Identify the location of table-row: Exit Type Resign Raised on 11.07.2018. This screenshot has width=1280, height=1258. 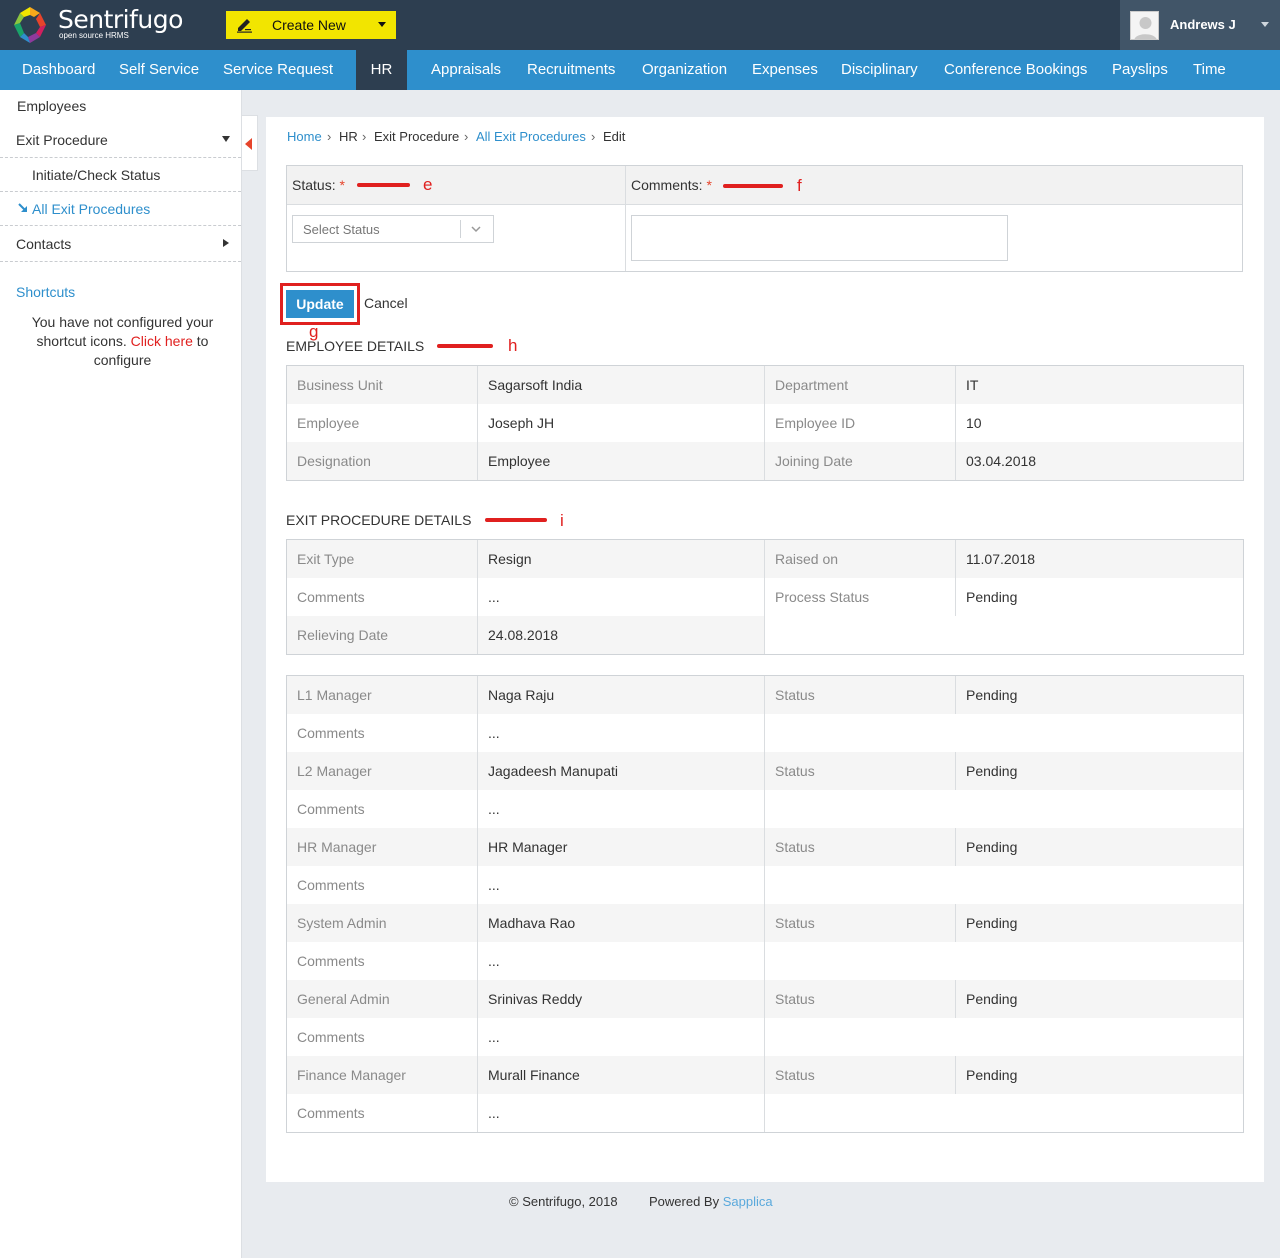
(765, 559).